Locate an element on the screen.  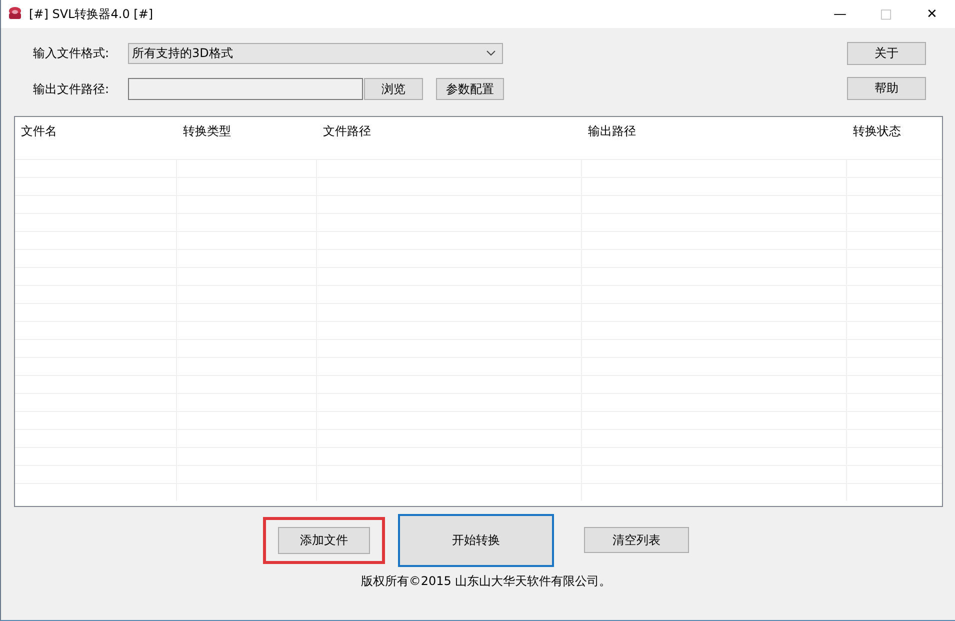
column-header: 转换类型 is located at coordinates (247, 129).